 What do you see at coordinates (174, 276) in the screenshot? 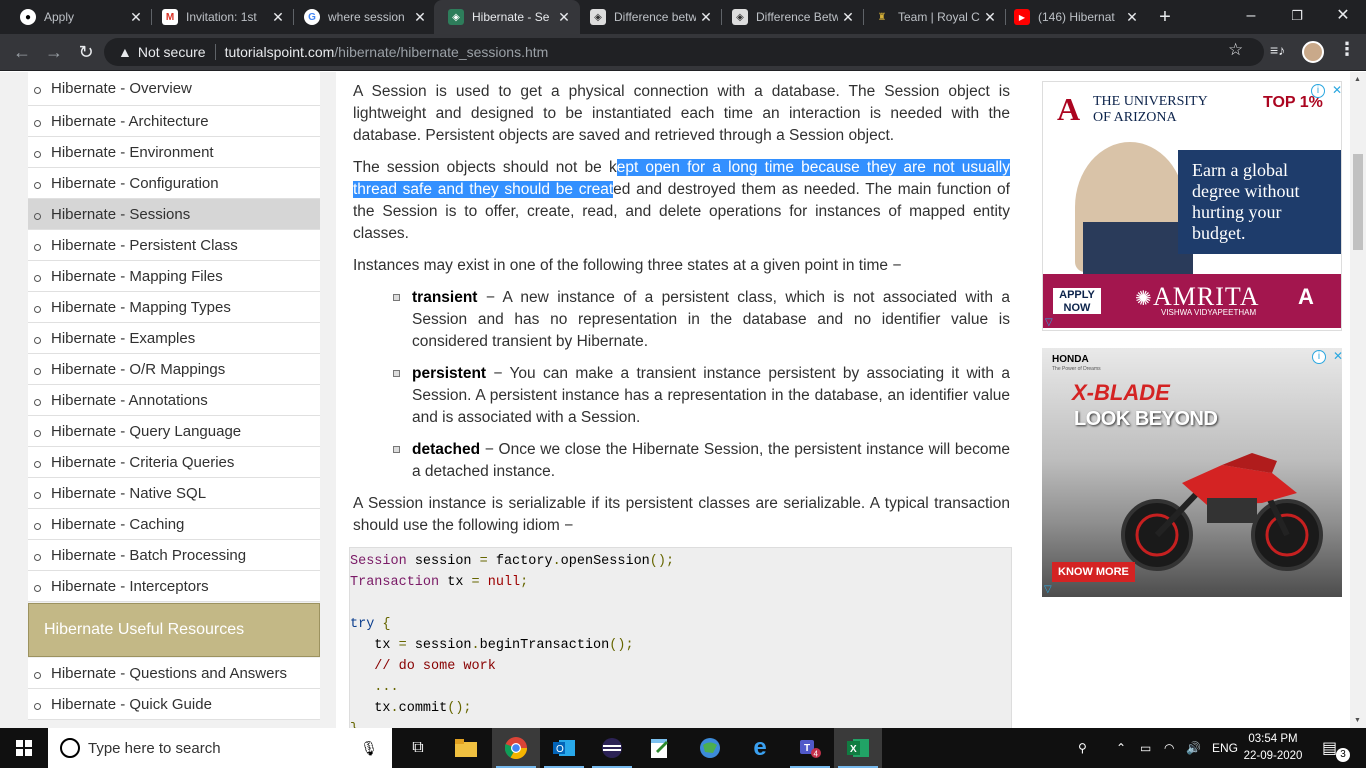
I see `sidebar-item-mapping-files: Hibernate - Mapping Files` at bounding box center [174, 276].